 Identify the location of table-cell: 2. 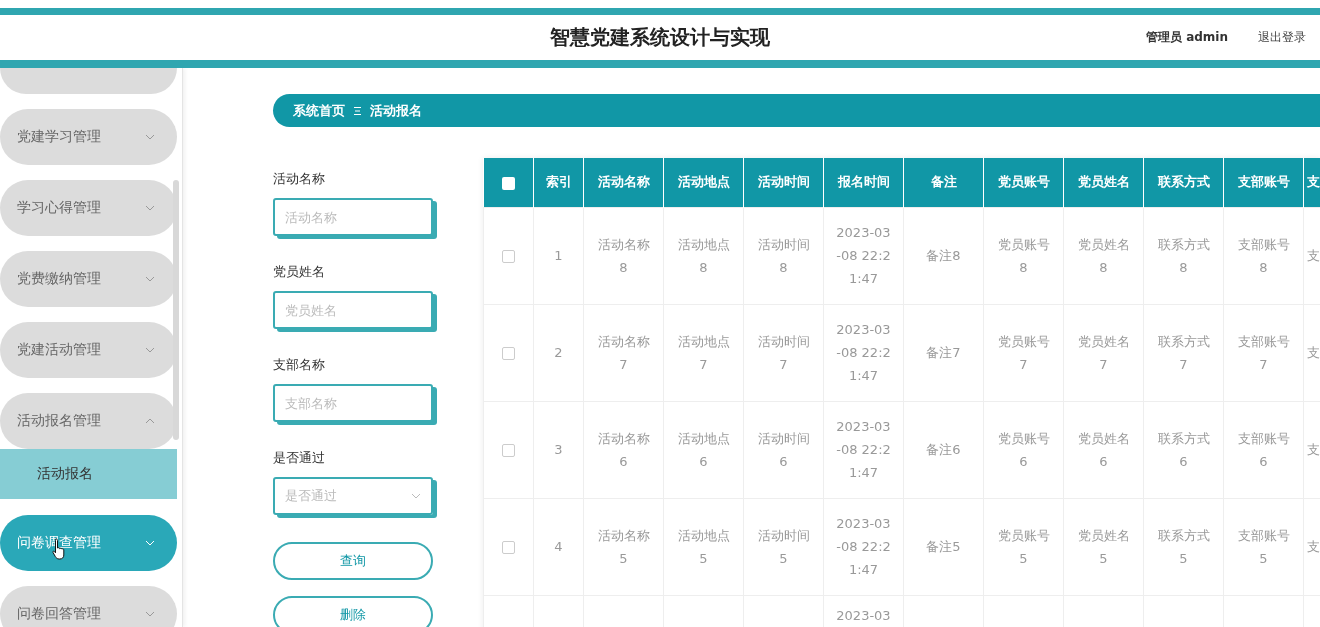
(558, 352).